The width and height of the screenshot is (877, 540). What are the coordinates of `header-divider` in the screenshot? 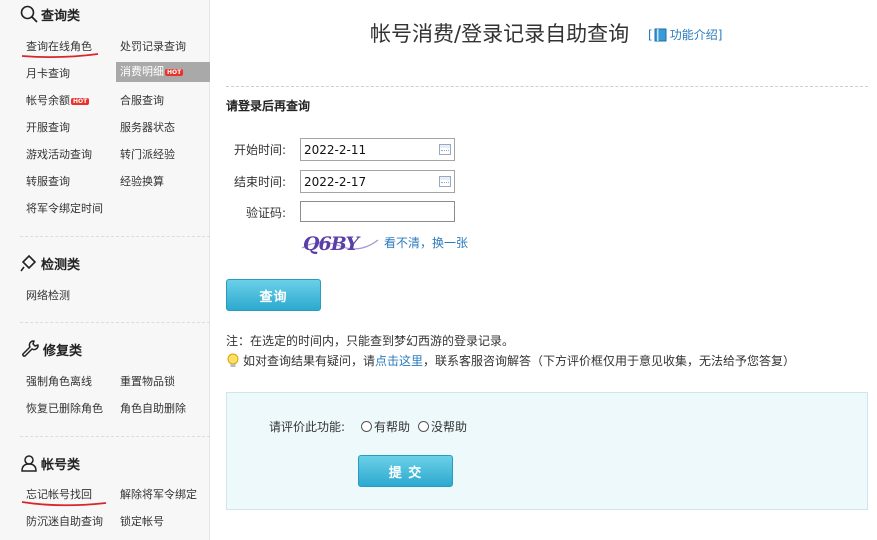 It's located at (547, 86).